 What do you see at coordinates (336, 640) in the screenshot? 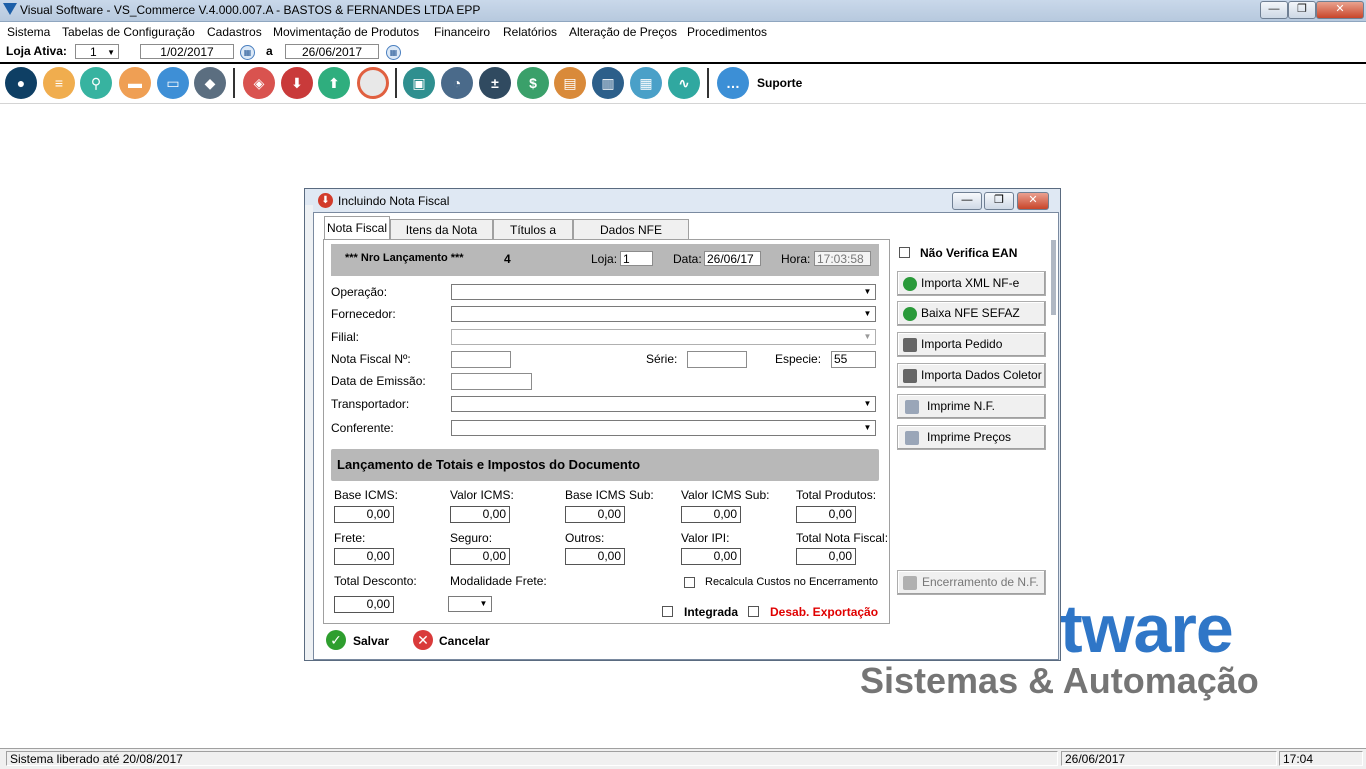
I see `check-icon: ✓` at bounding box center [336, 640].